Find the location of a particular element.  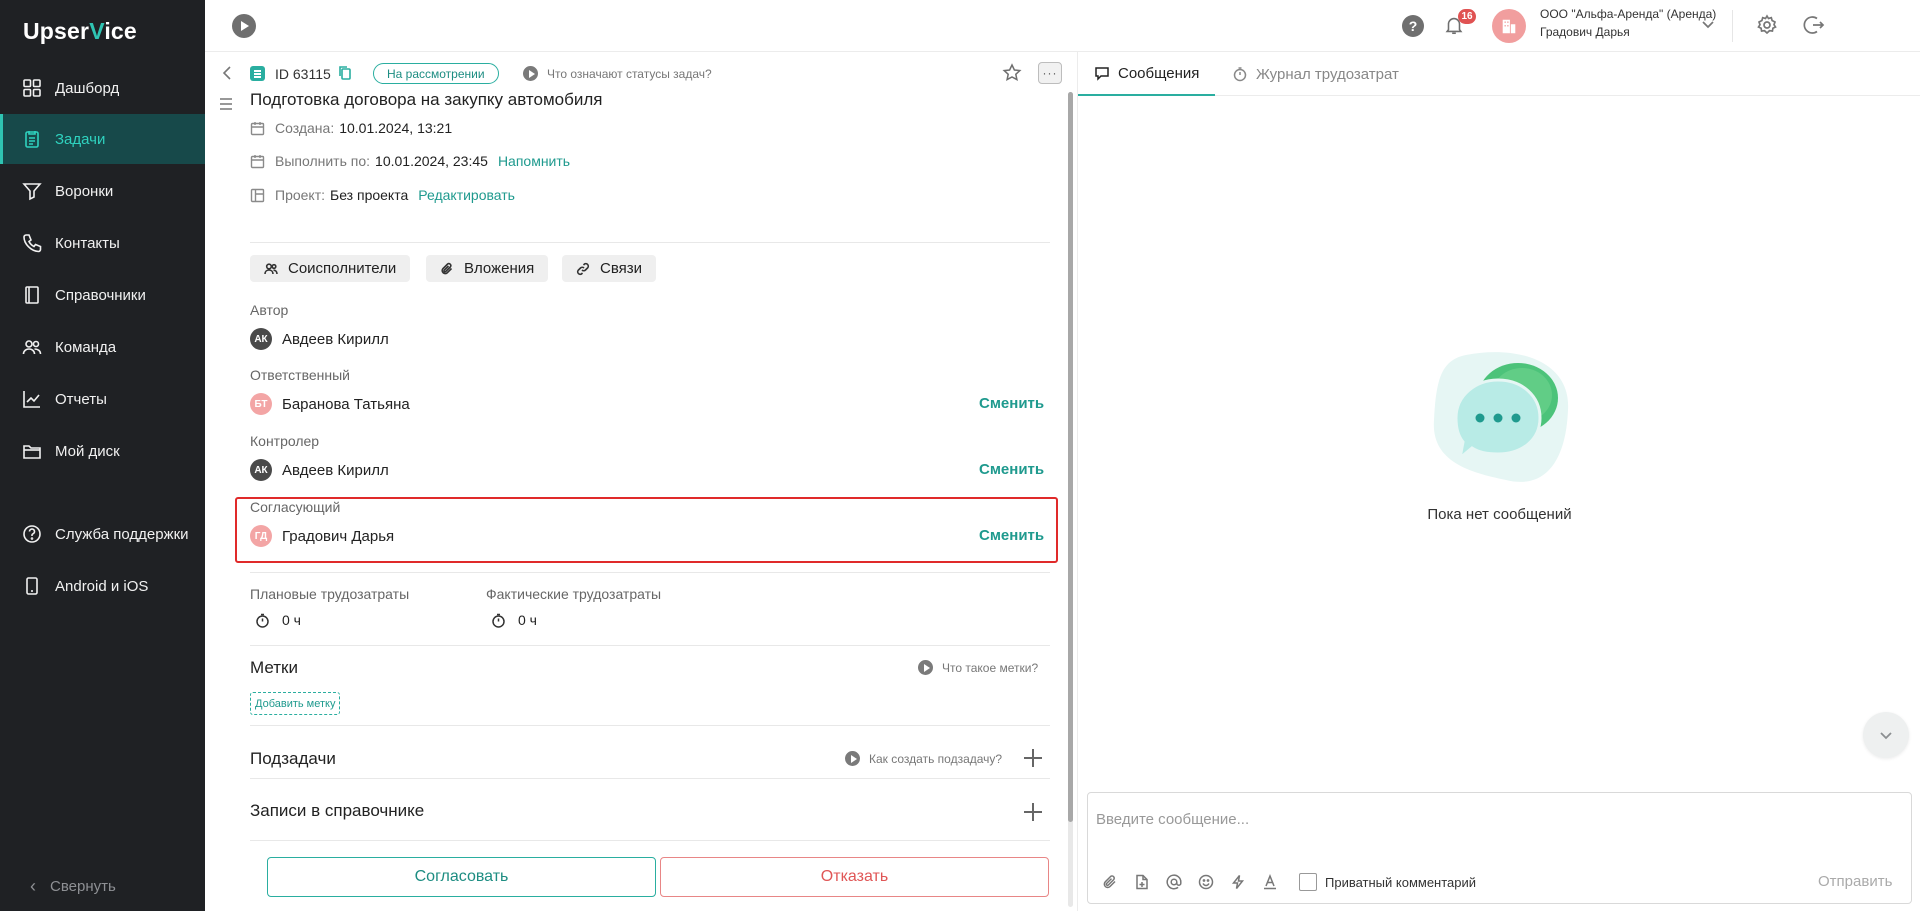

scrollbar-thumb is located at coordinates (1070, 457).